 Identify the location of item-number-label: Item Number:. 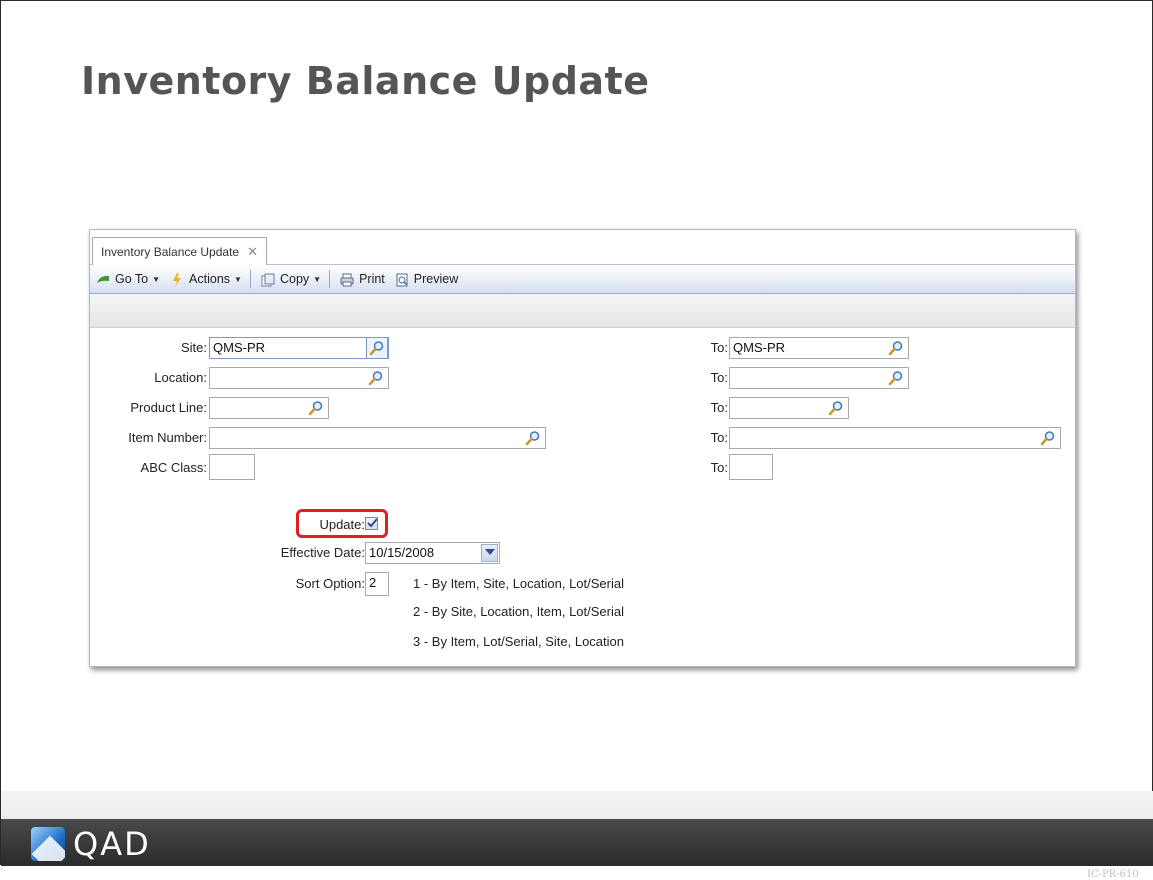
(167, 437).